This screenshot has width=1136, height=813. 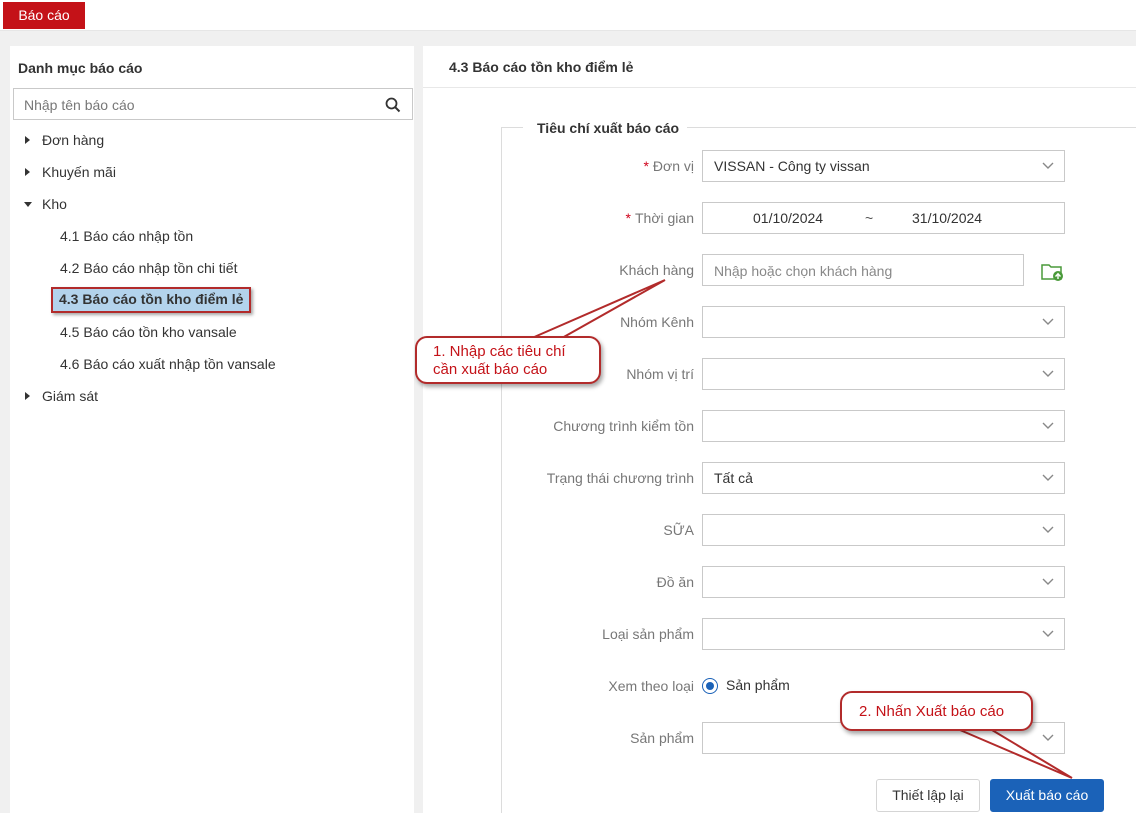 What do you see at coordinates (168, 364) in the screenshot?
I see `tree-item-4-6: 4.6 Báo cáo xuất nhập tồn vansale` at bounding box center [168, 364].